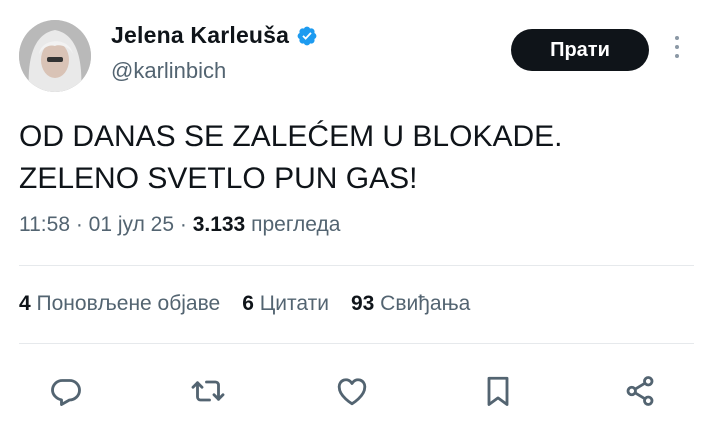 This screenshot has height=429, width=706. I want to click on views-count: 3.133, so click(219, 224).